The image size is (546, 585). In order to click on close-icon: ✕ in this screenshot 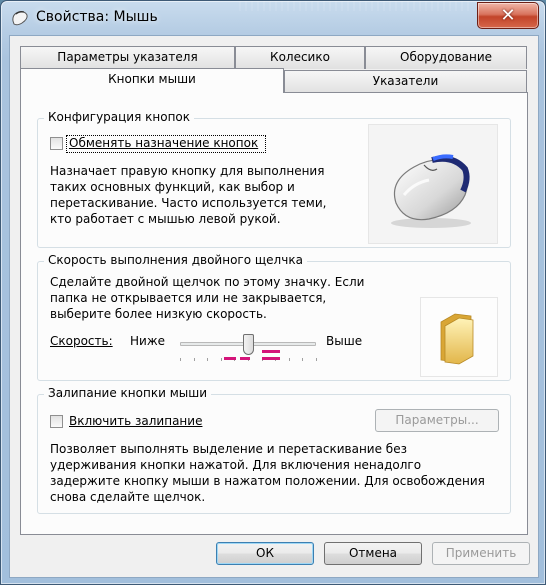, I will do `click(508, 15)`.